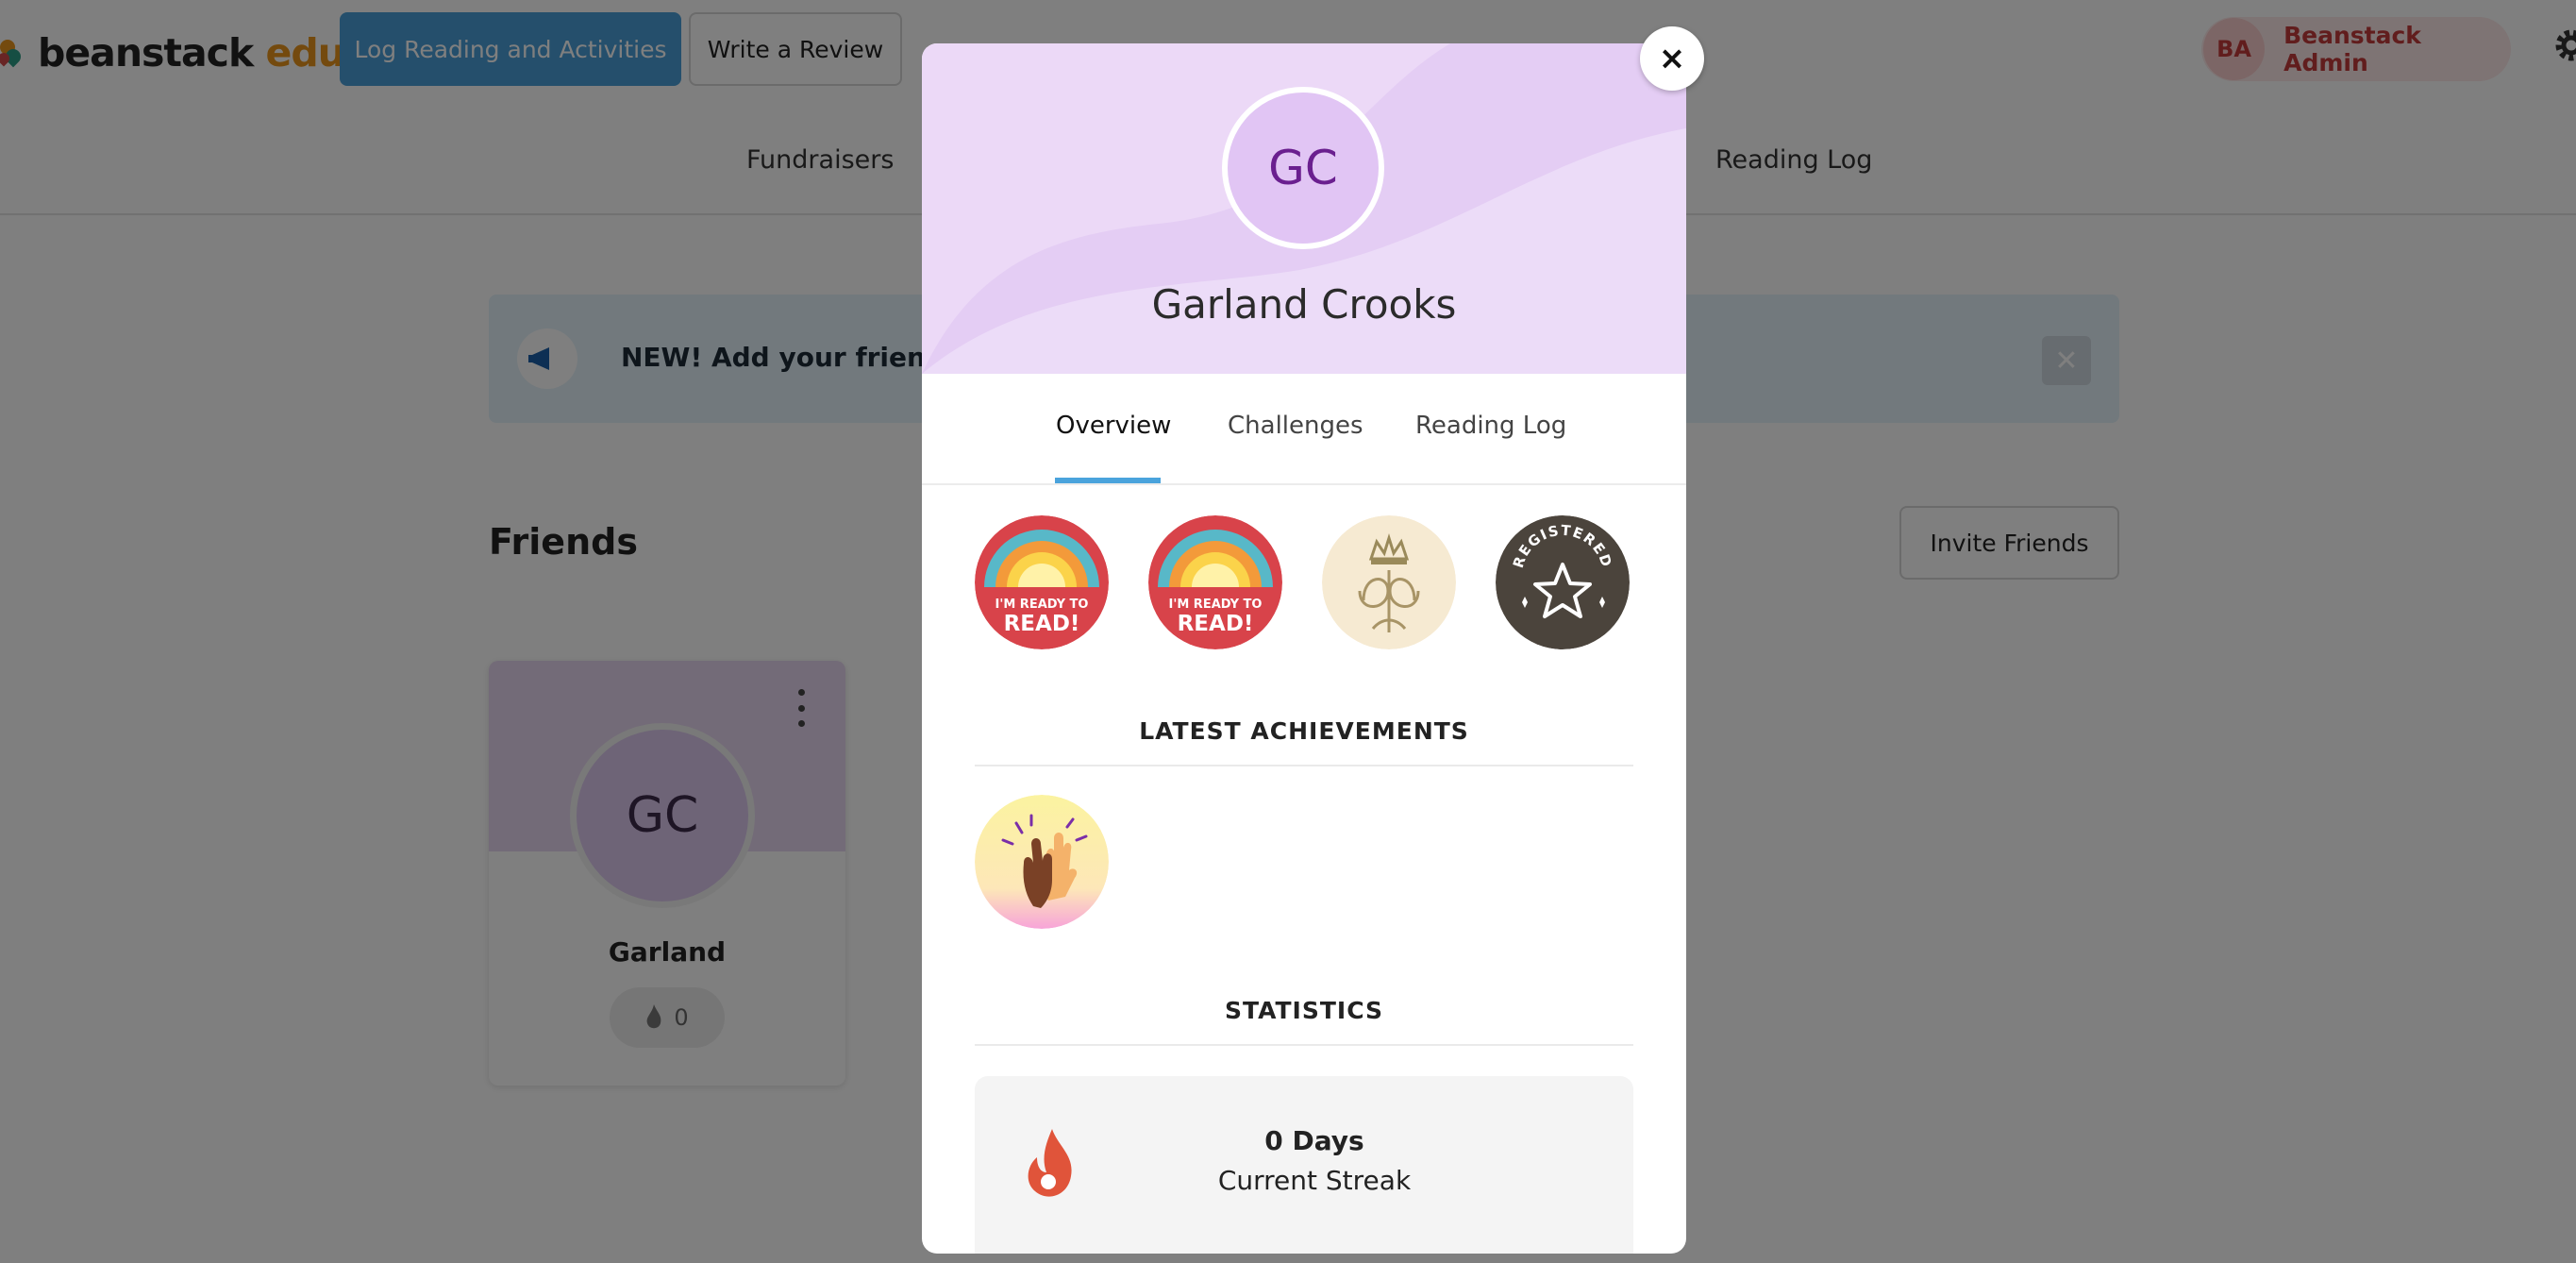 This screenshot has height=1263, width=2576. Describe the element at coordinates (1108, 480) in the screenshot. I see `active-tab-indicator` at that location.